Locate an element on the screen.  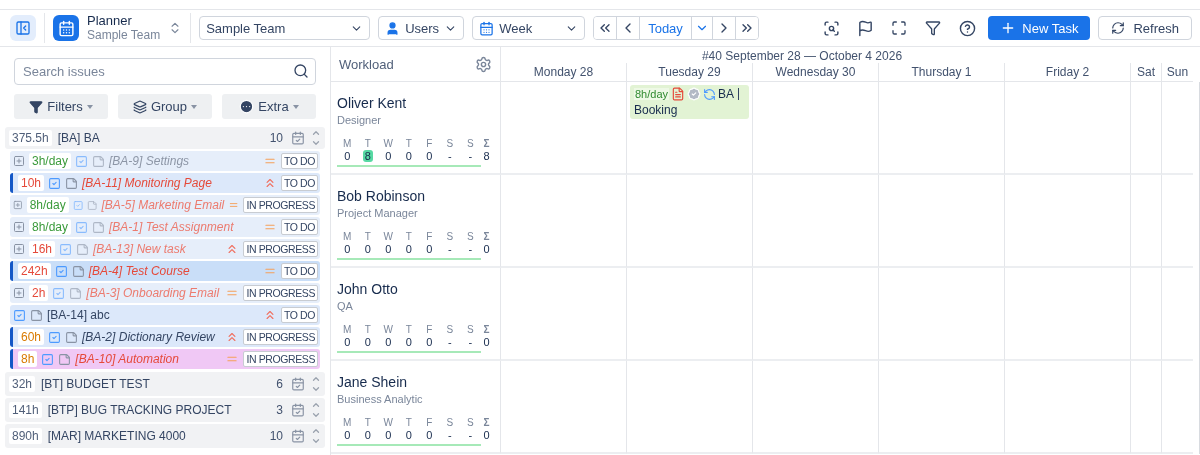
task-row: 8h [BA-10] Automation IN PROGRESS is located at coordinates (165, 359).